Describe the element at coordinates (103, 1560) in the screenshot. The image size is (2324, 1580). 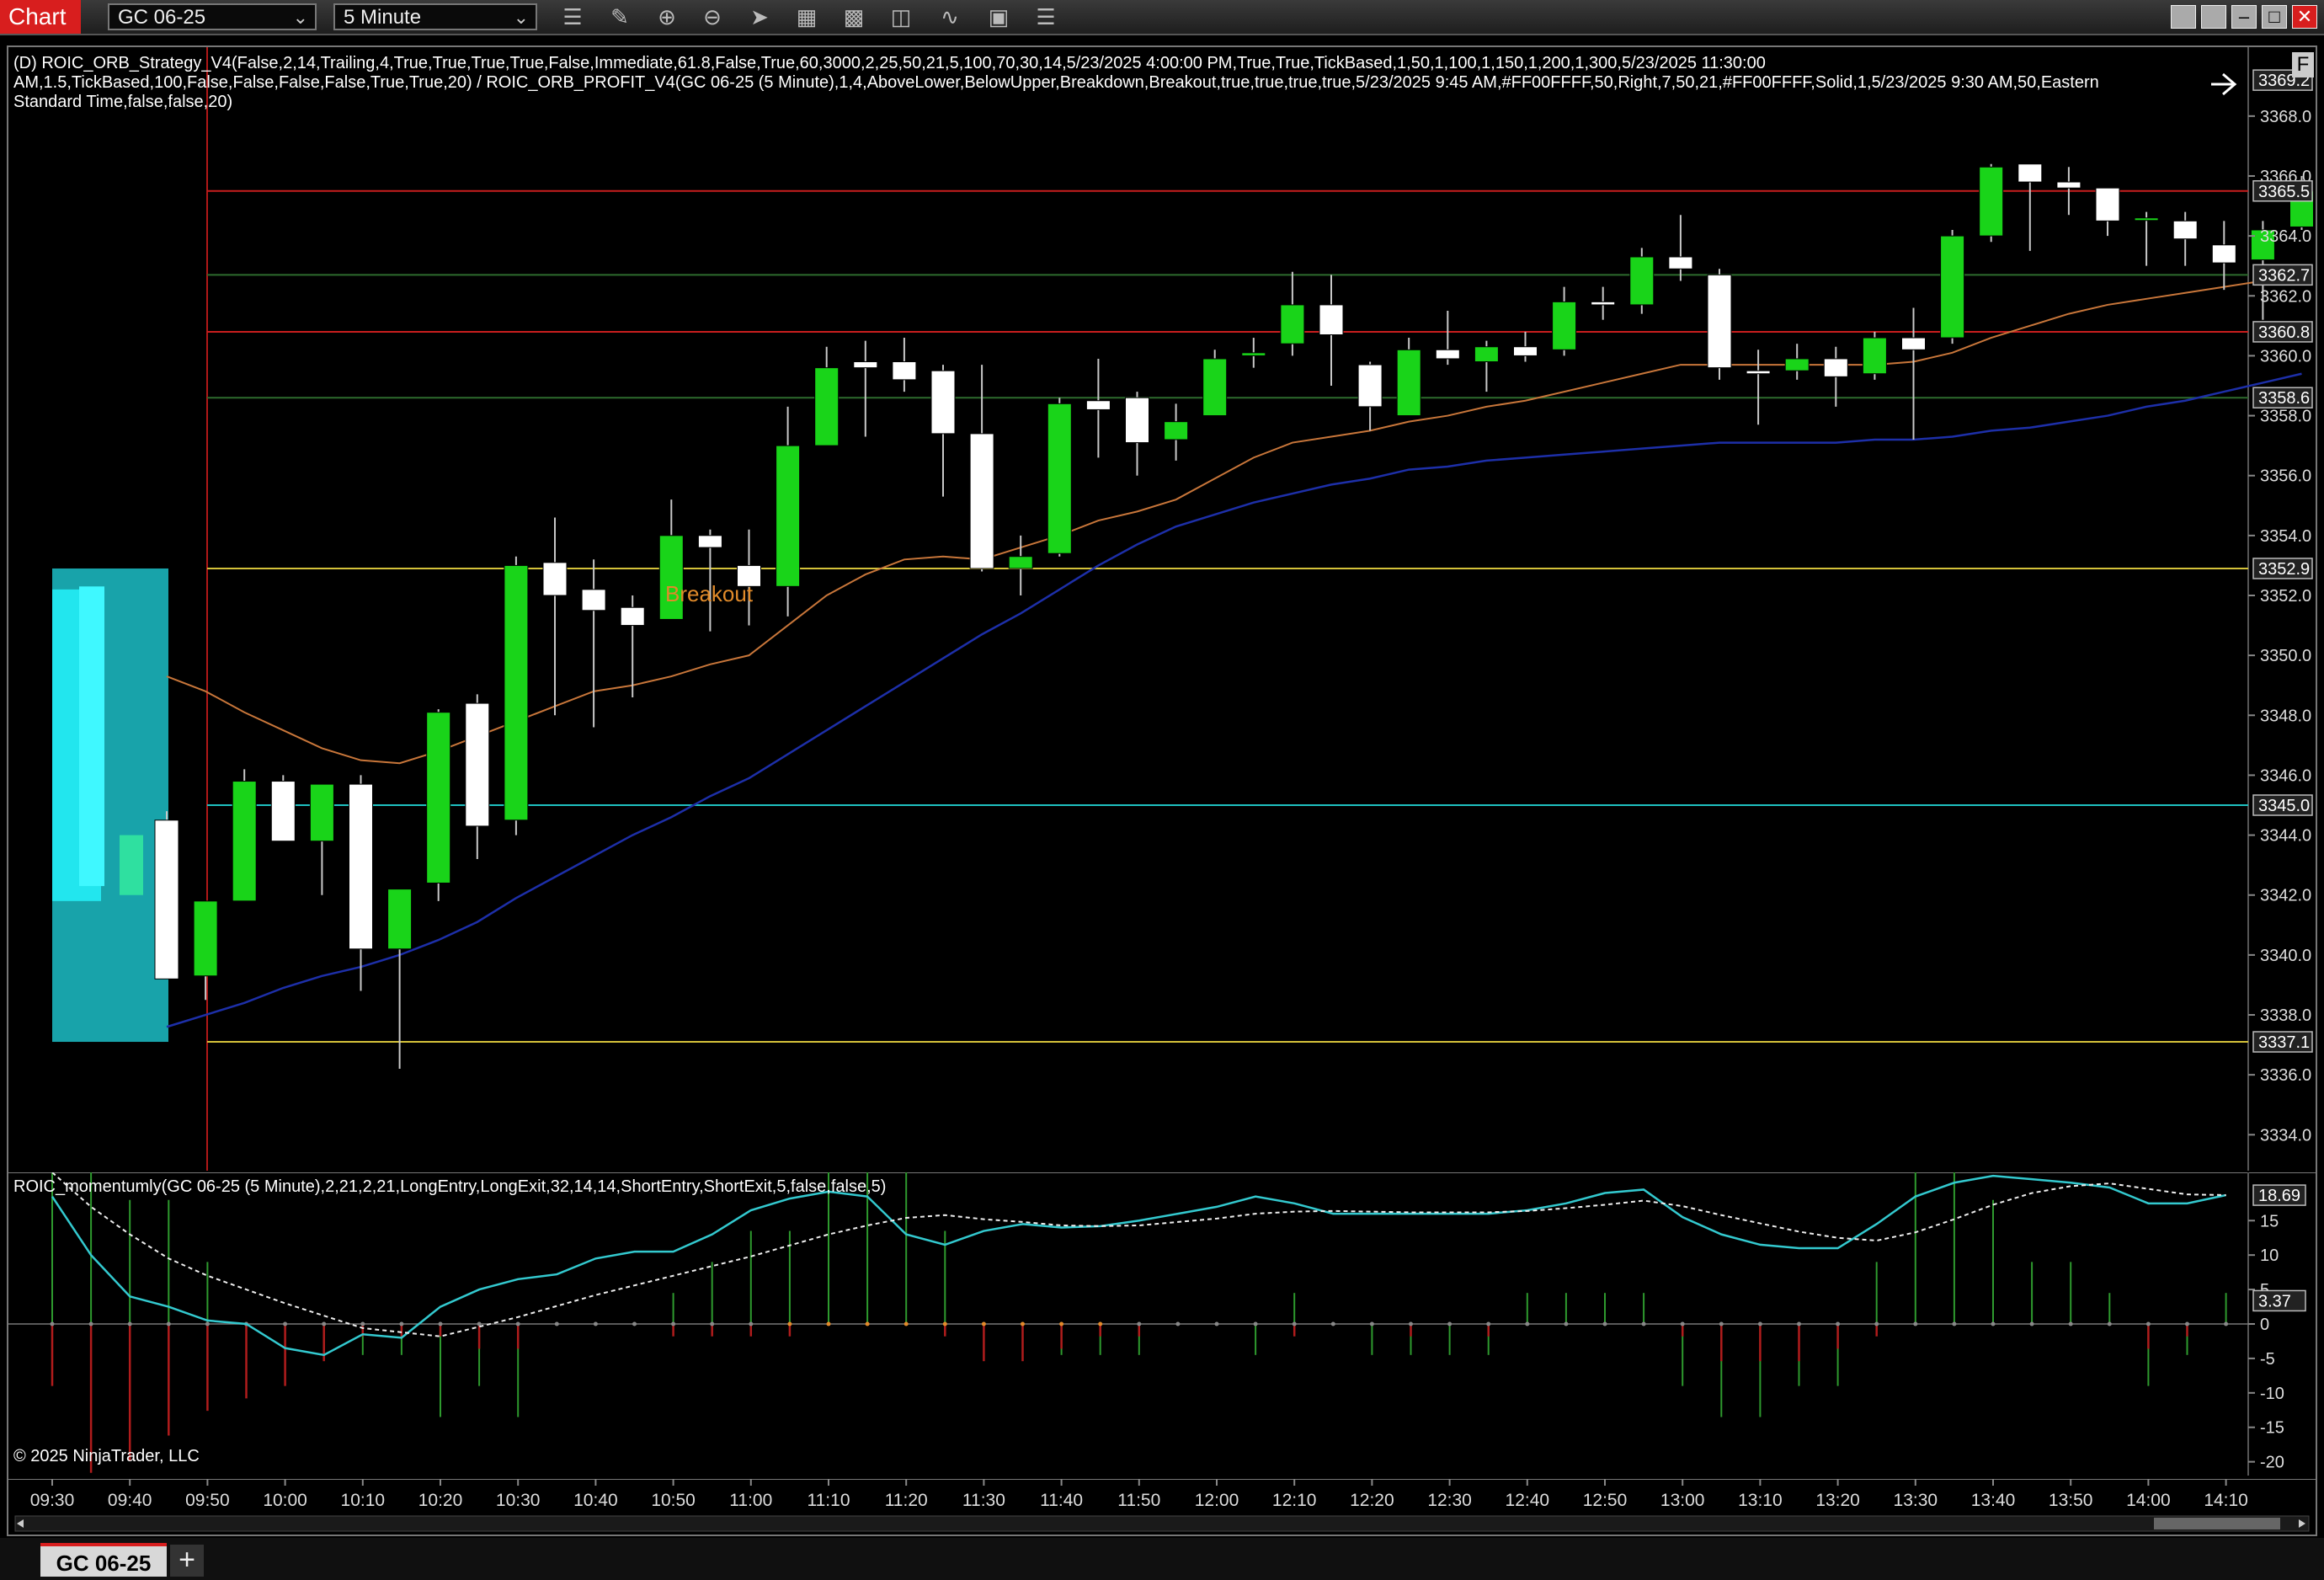
I see `tab-gc-06-25: GC 06-25` at that location.